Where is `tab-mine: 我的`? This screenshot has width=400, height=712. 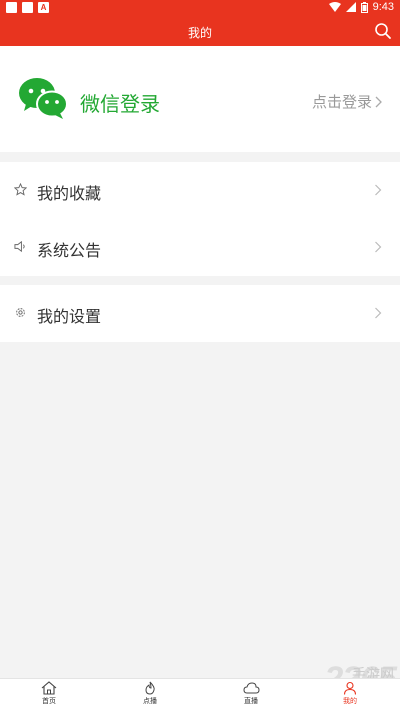
tab-mine: 我的 is located at coordinates (350, 693).